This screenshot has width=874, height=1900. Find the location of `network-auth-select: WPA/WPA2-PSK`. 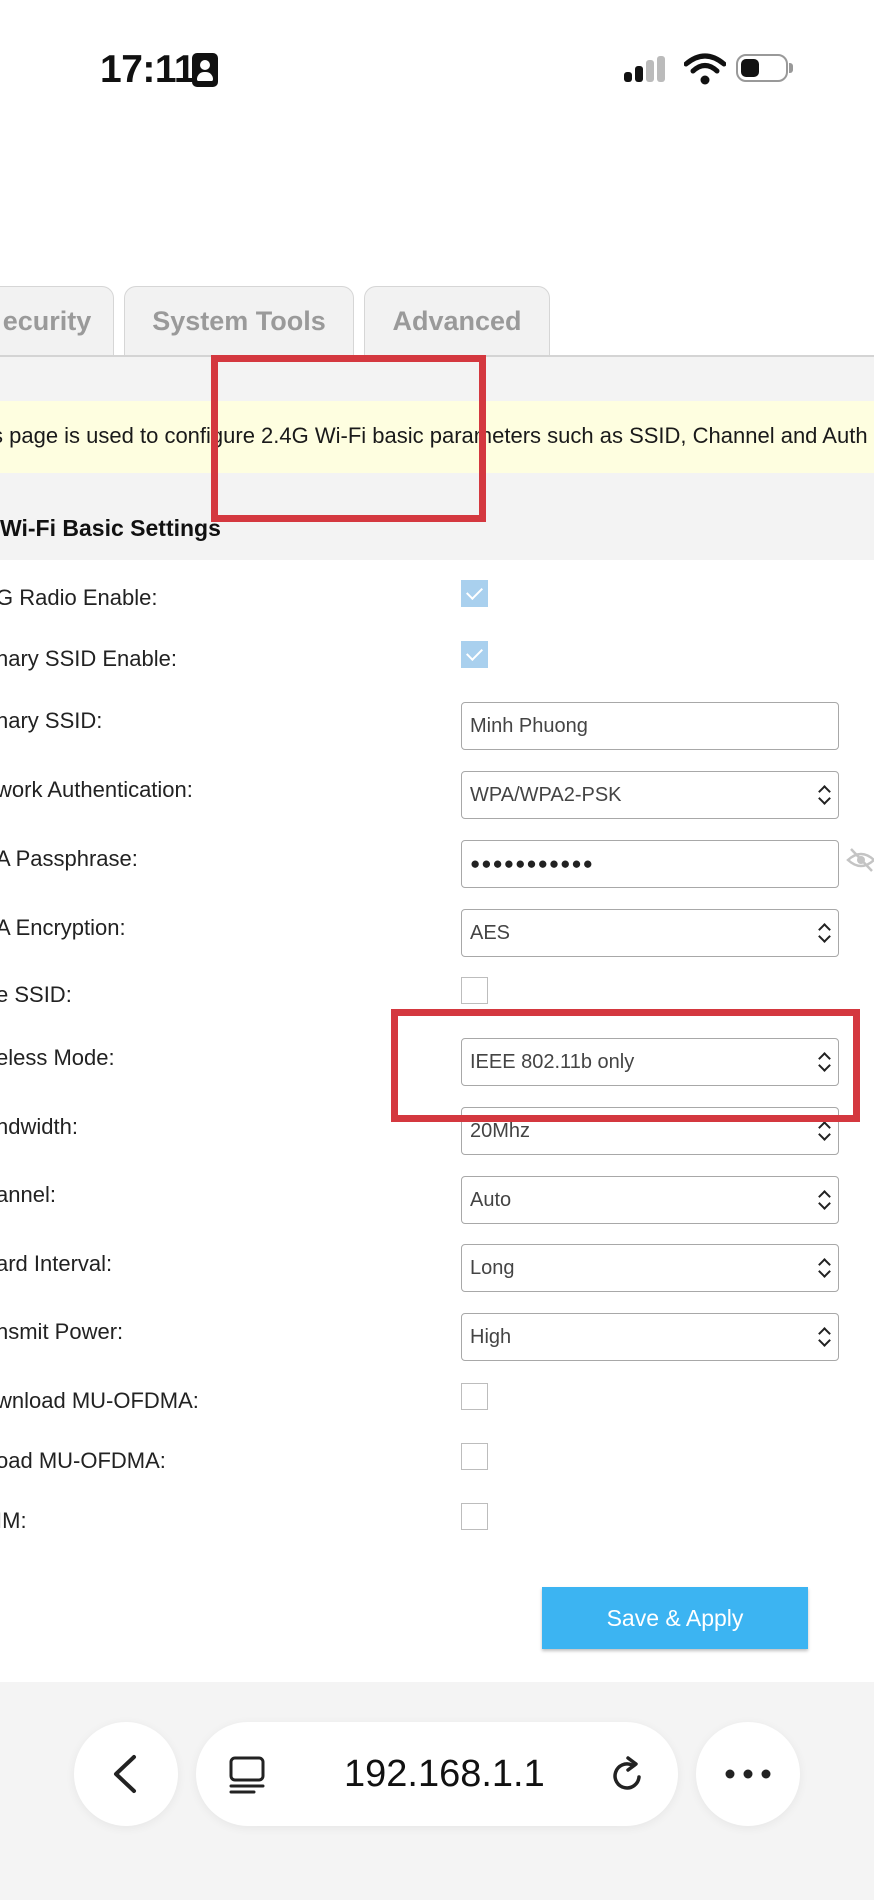

network-auth-select: WPA/WPA2-PSK is located at coordinates (650, 795).